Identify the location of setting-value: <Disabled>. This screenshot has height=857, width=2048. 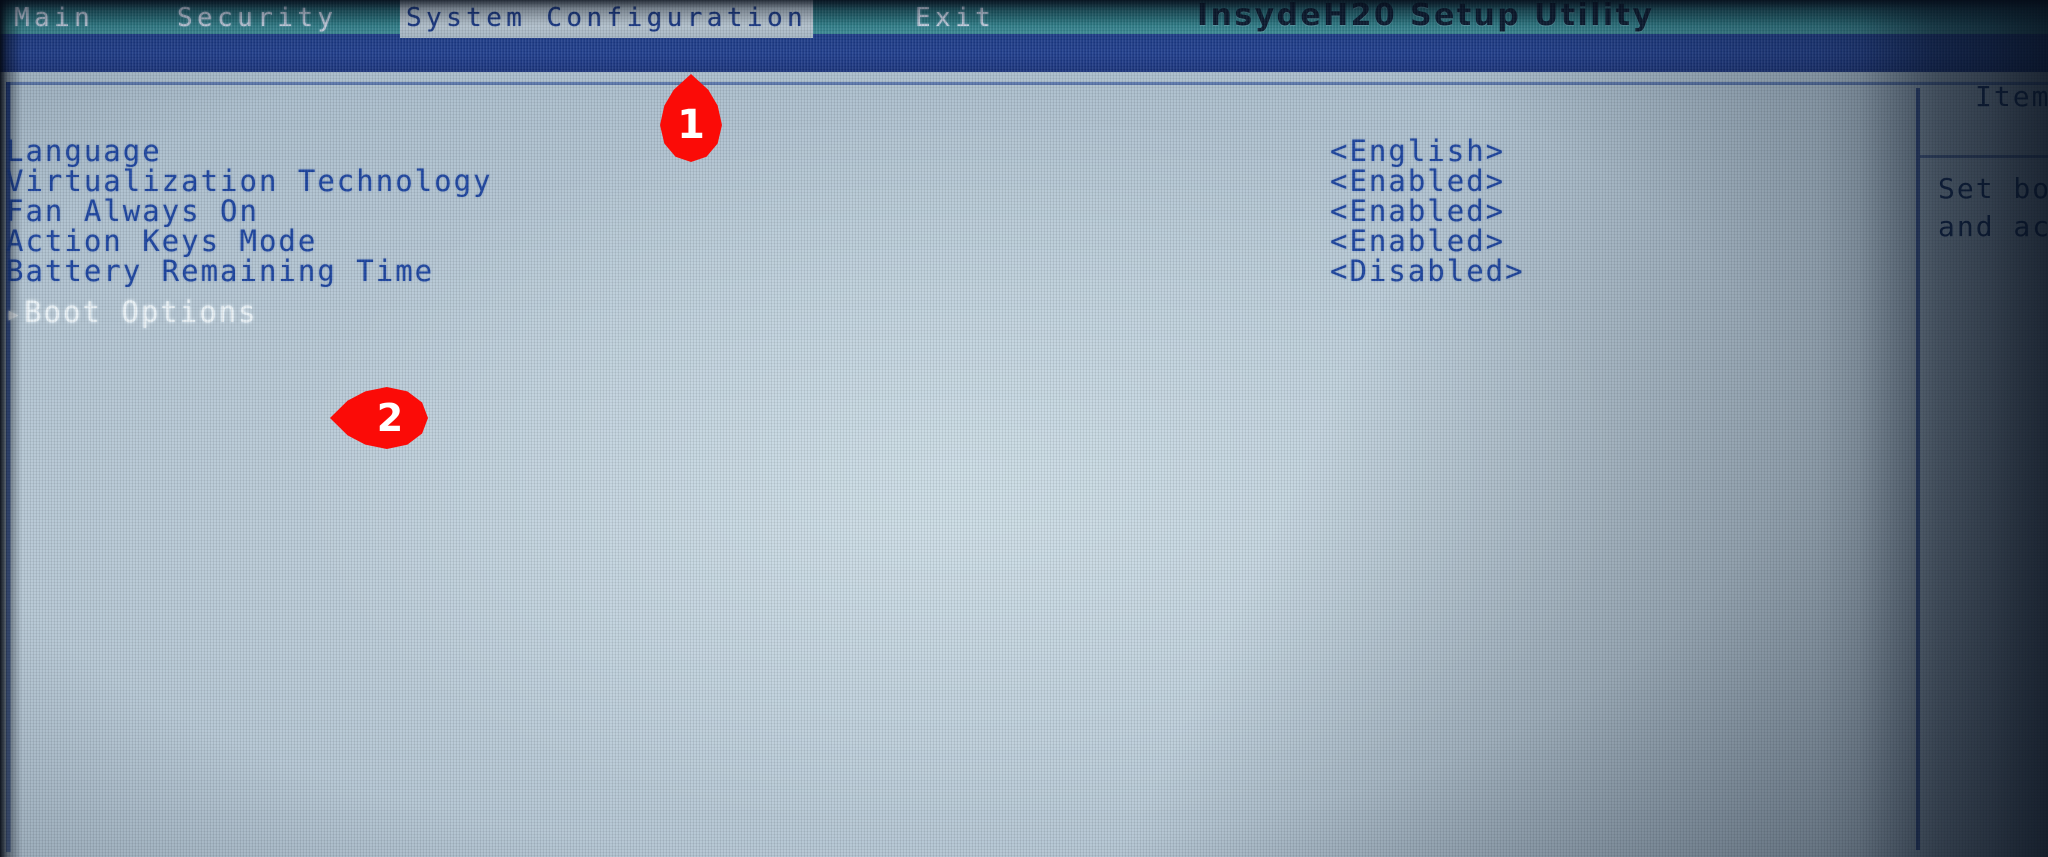
(1427, 271).